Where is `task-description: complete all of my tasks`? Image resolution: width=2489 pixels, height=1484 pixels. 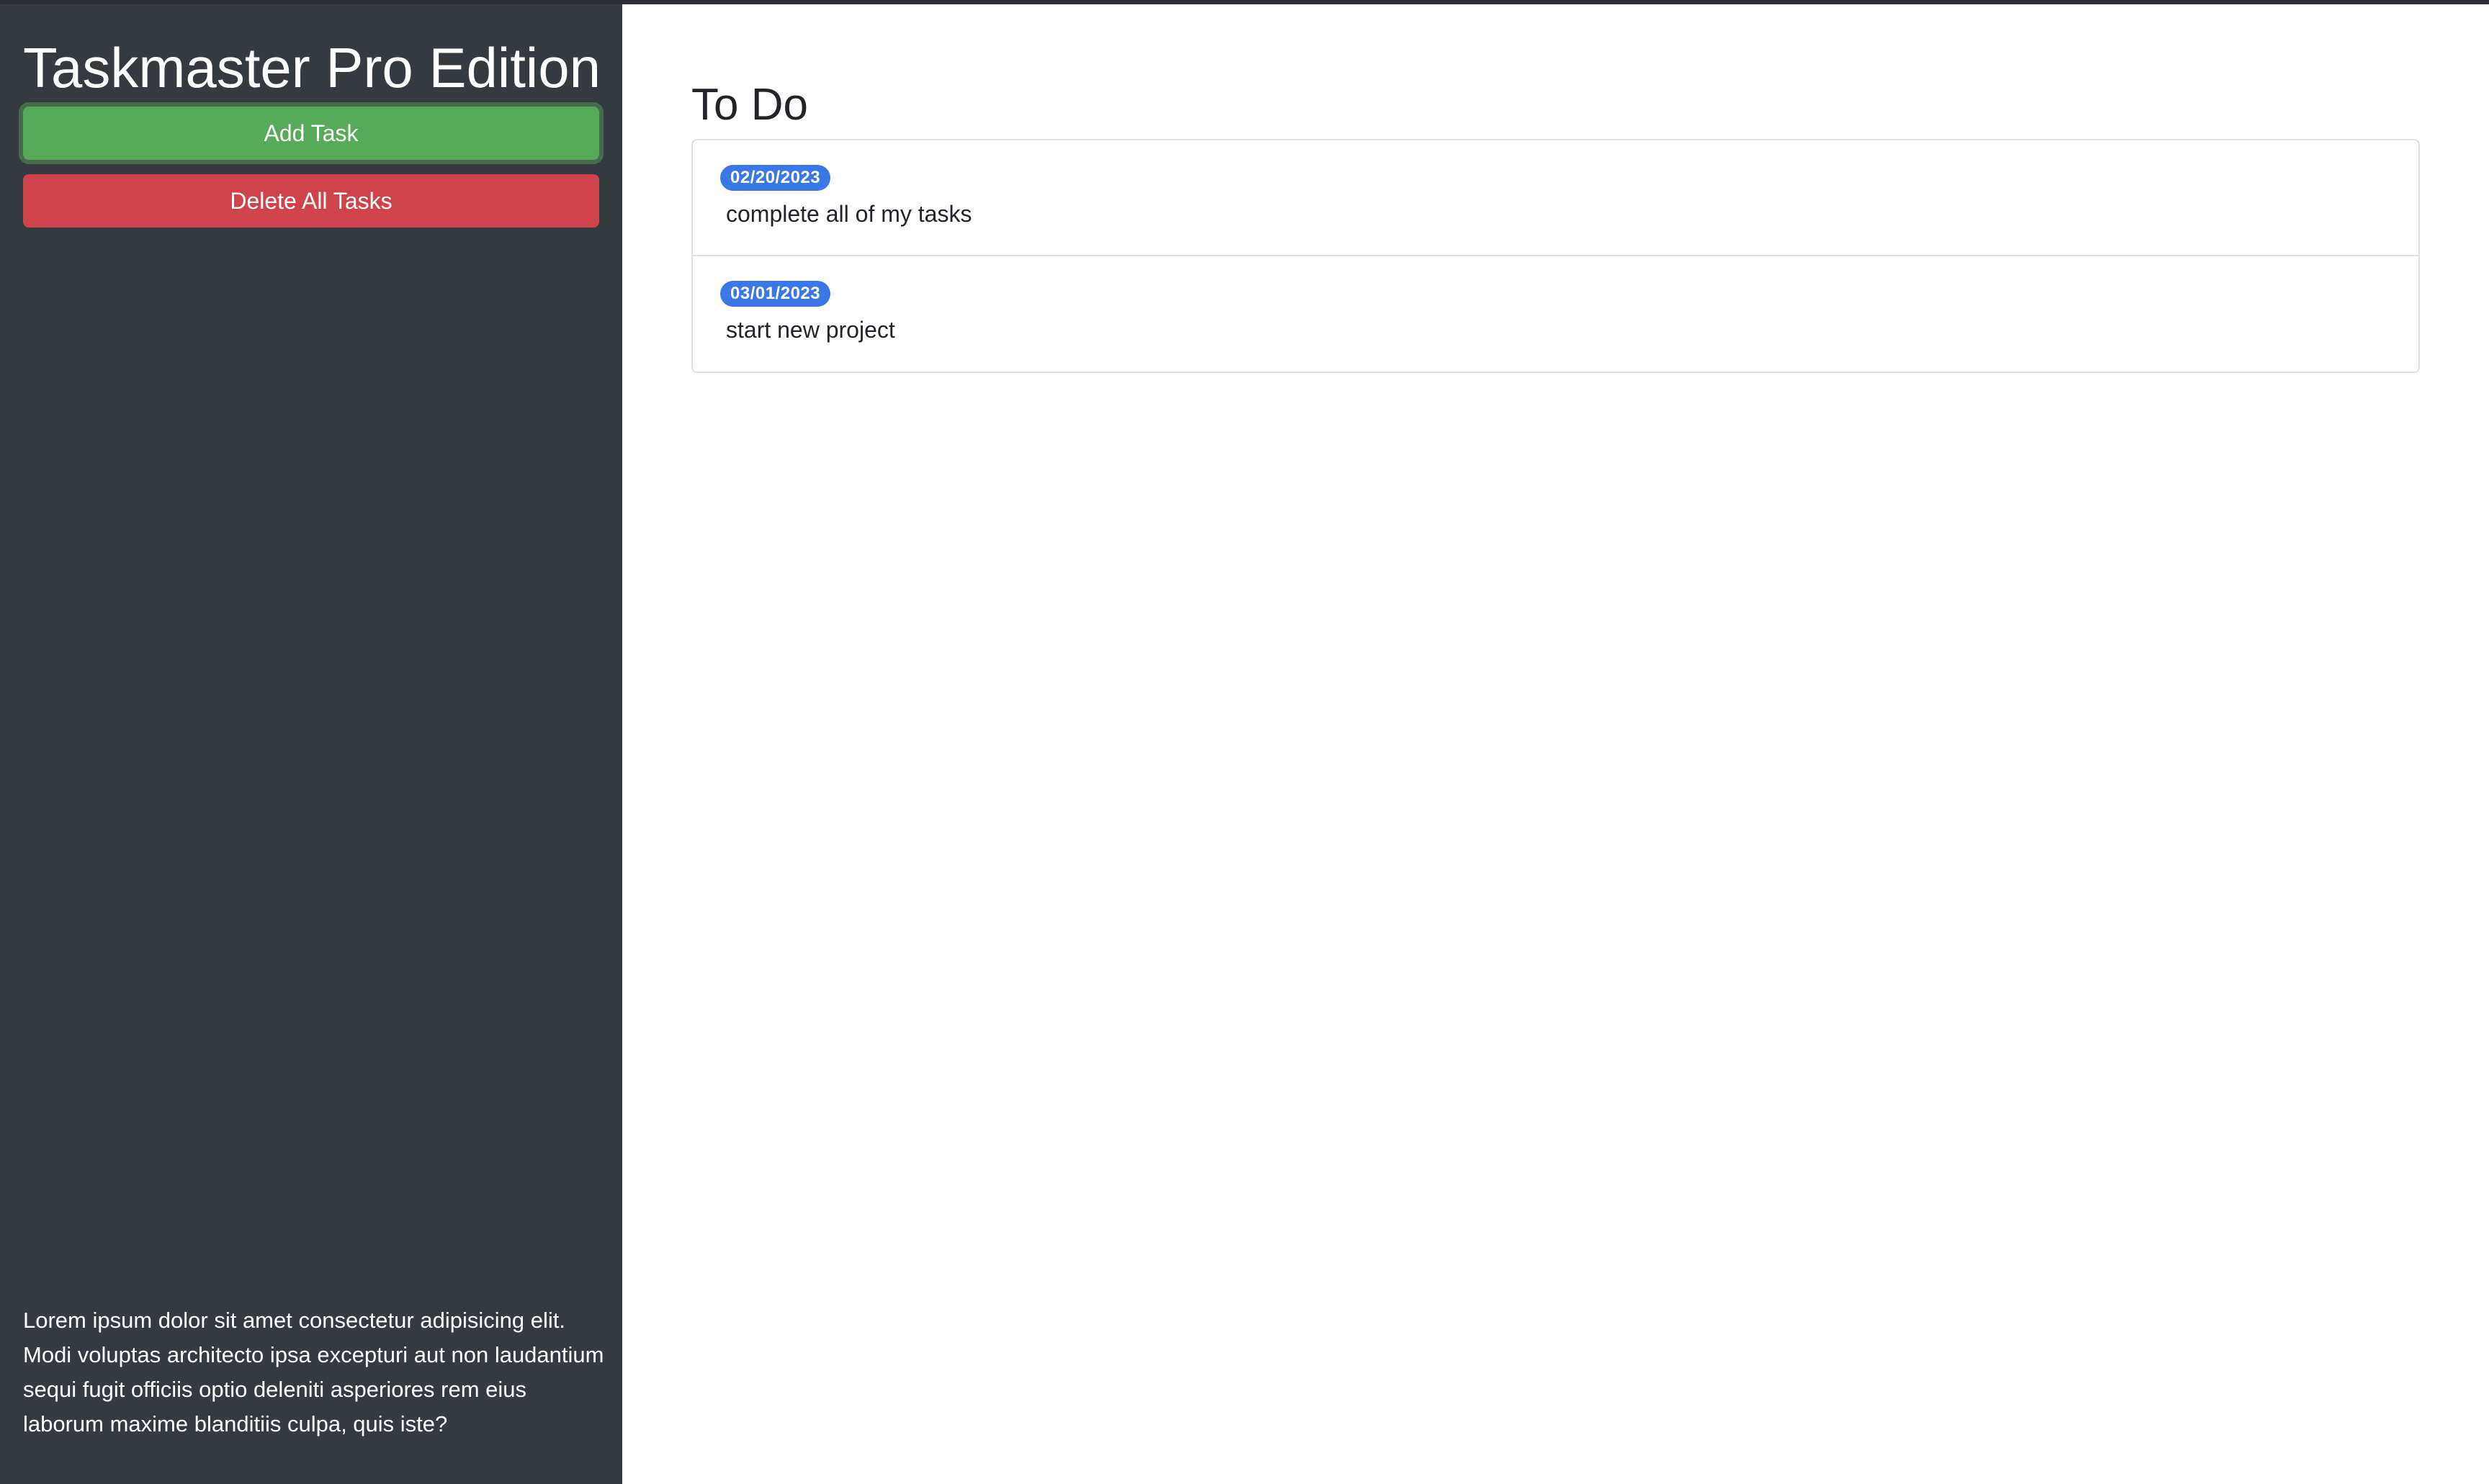 task-description: complete all of my tasks is located at coordinates (849, 214).